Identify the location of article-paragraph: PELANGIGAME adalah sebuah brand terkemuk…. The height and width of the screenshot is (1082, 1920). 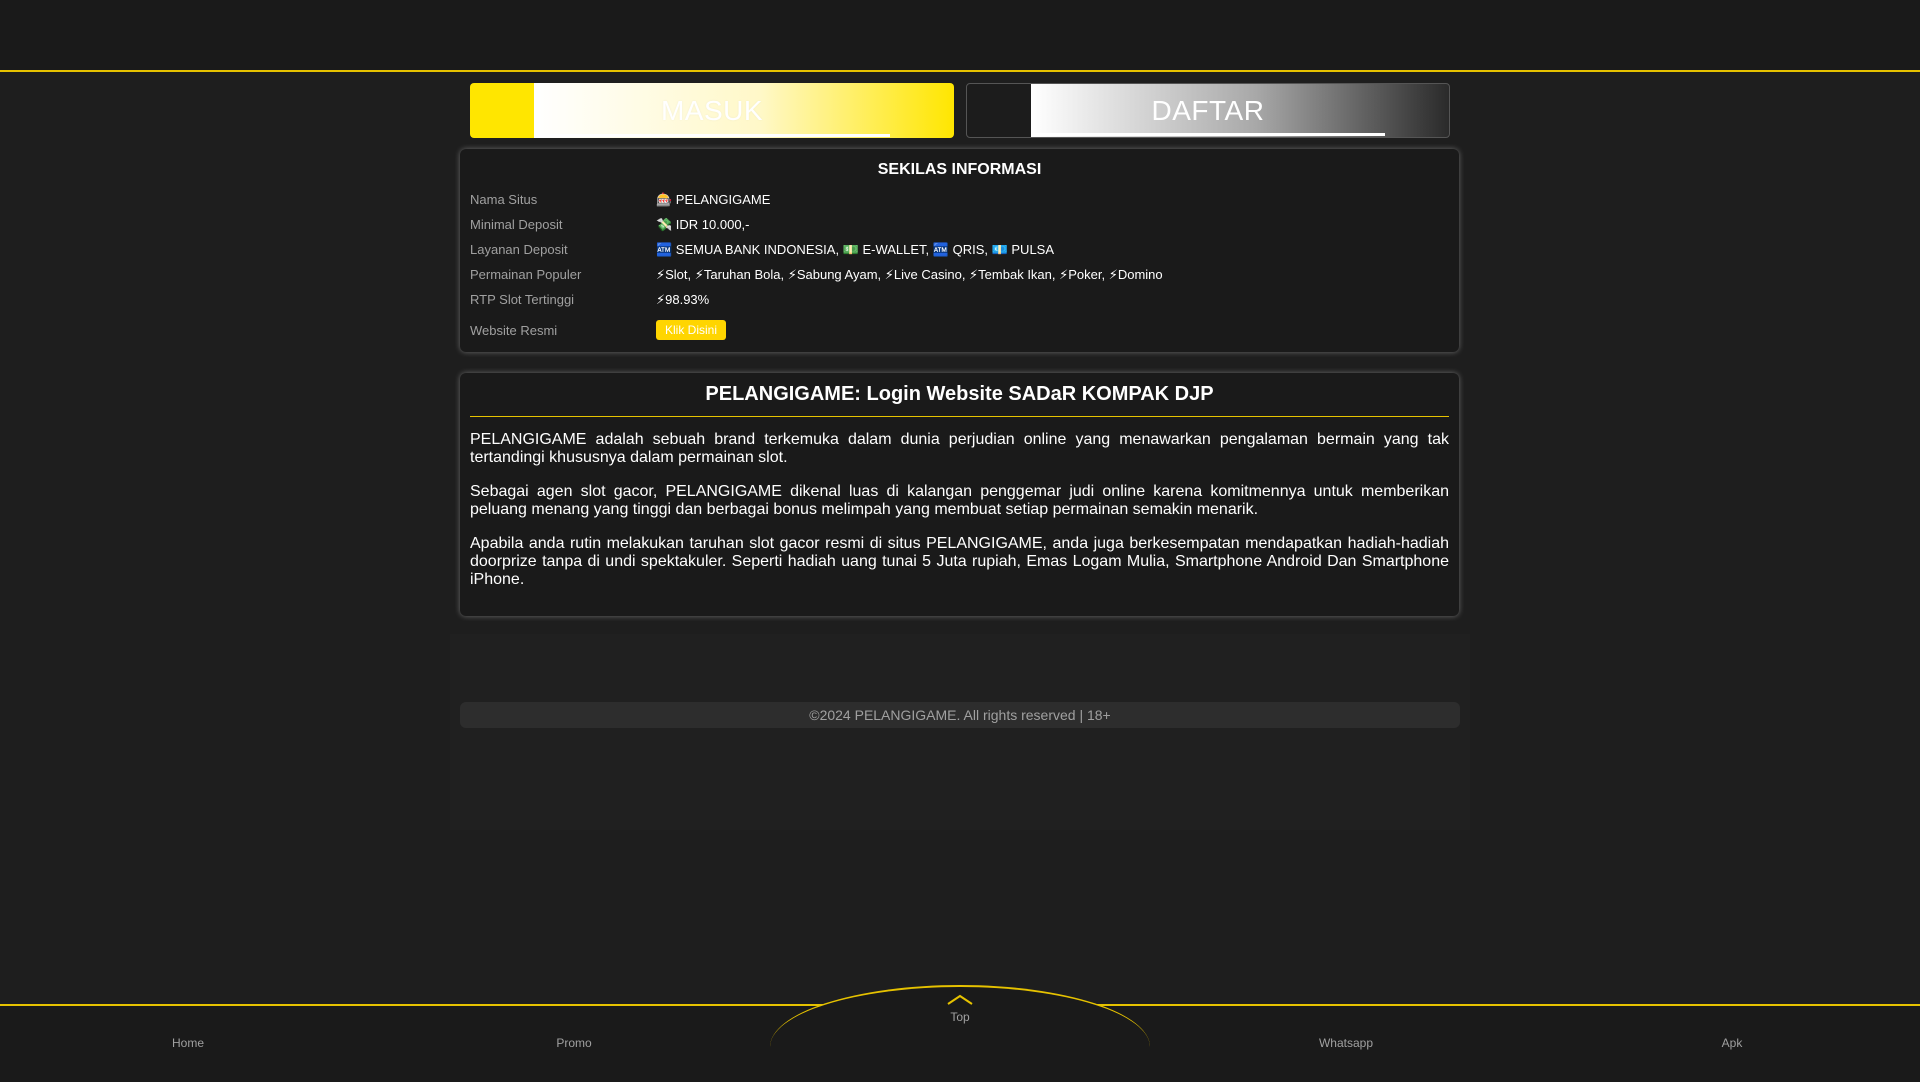
(959, 448).